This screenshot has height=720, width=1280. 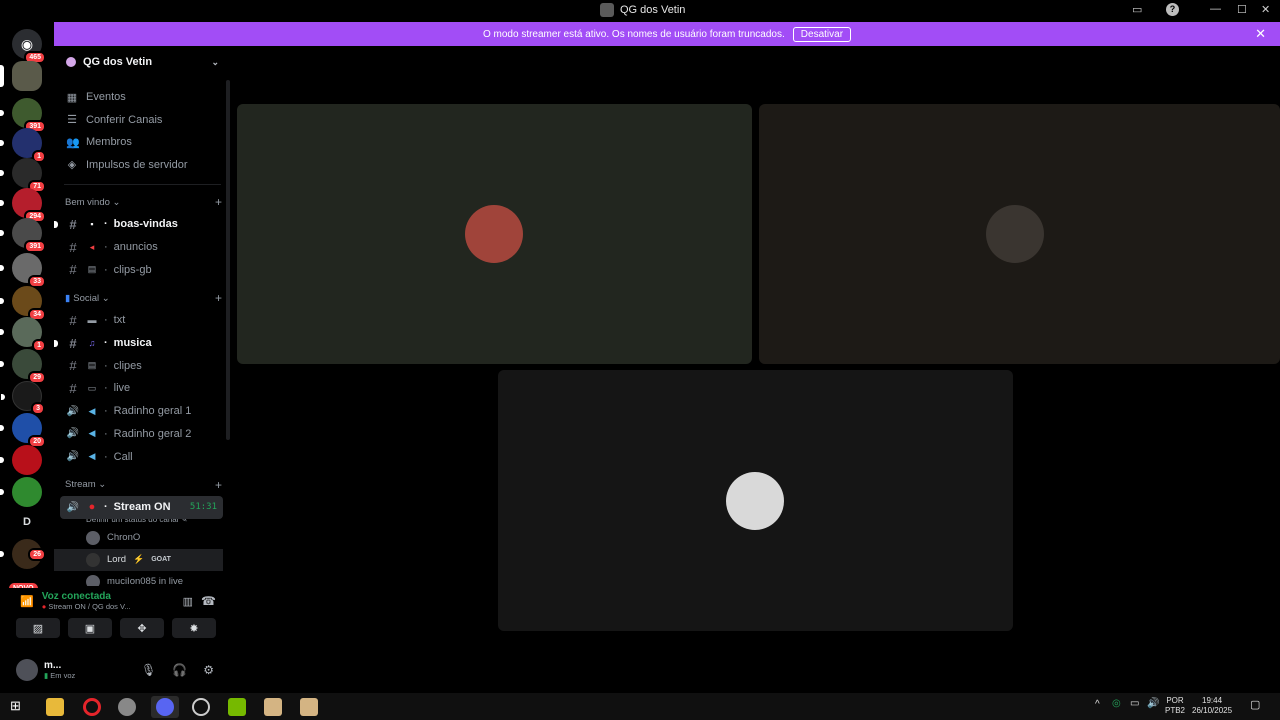 I want to click on file-explorer-icon, so click(x=55, y=707).